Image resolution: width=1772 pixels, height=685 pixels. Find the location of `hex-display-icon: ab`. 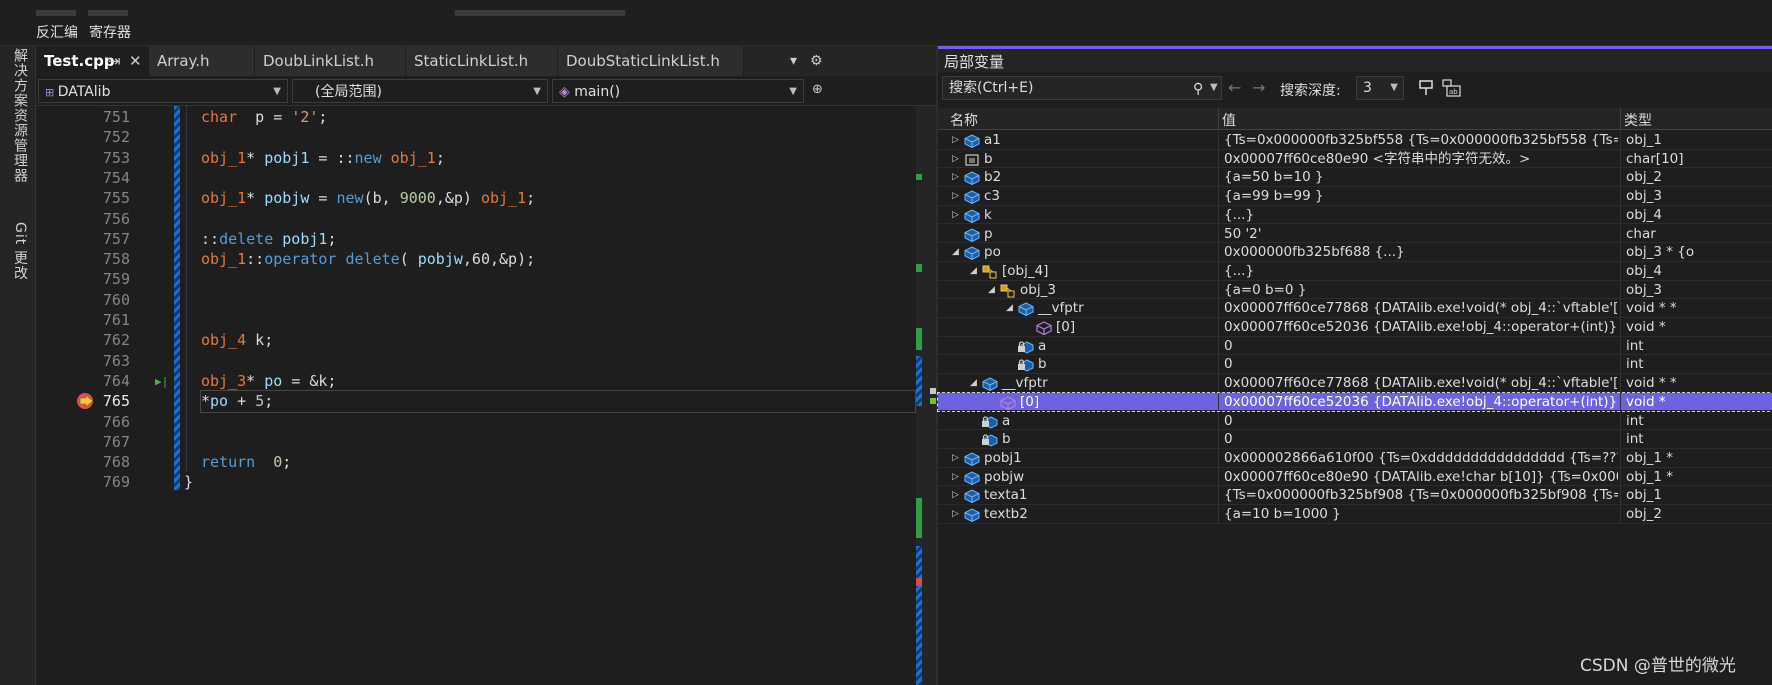

hex-display-icon: ab is located at coordinates (1452, 88).